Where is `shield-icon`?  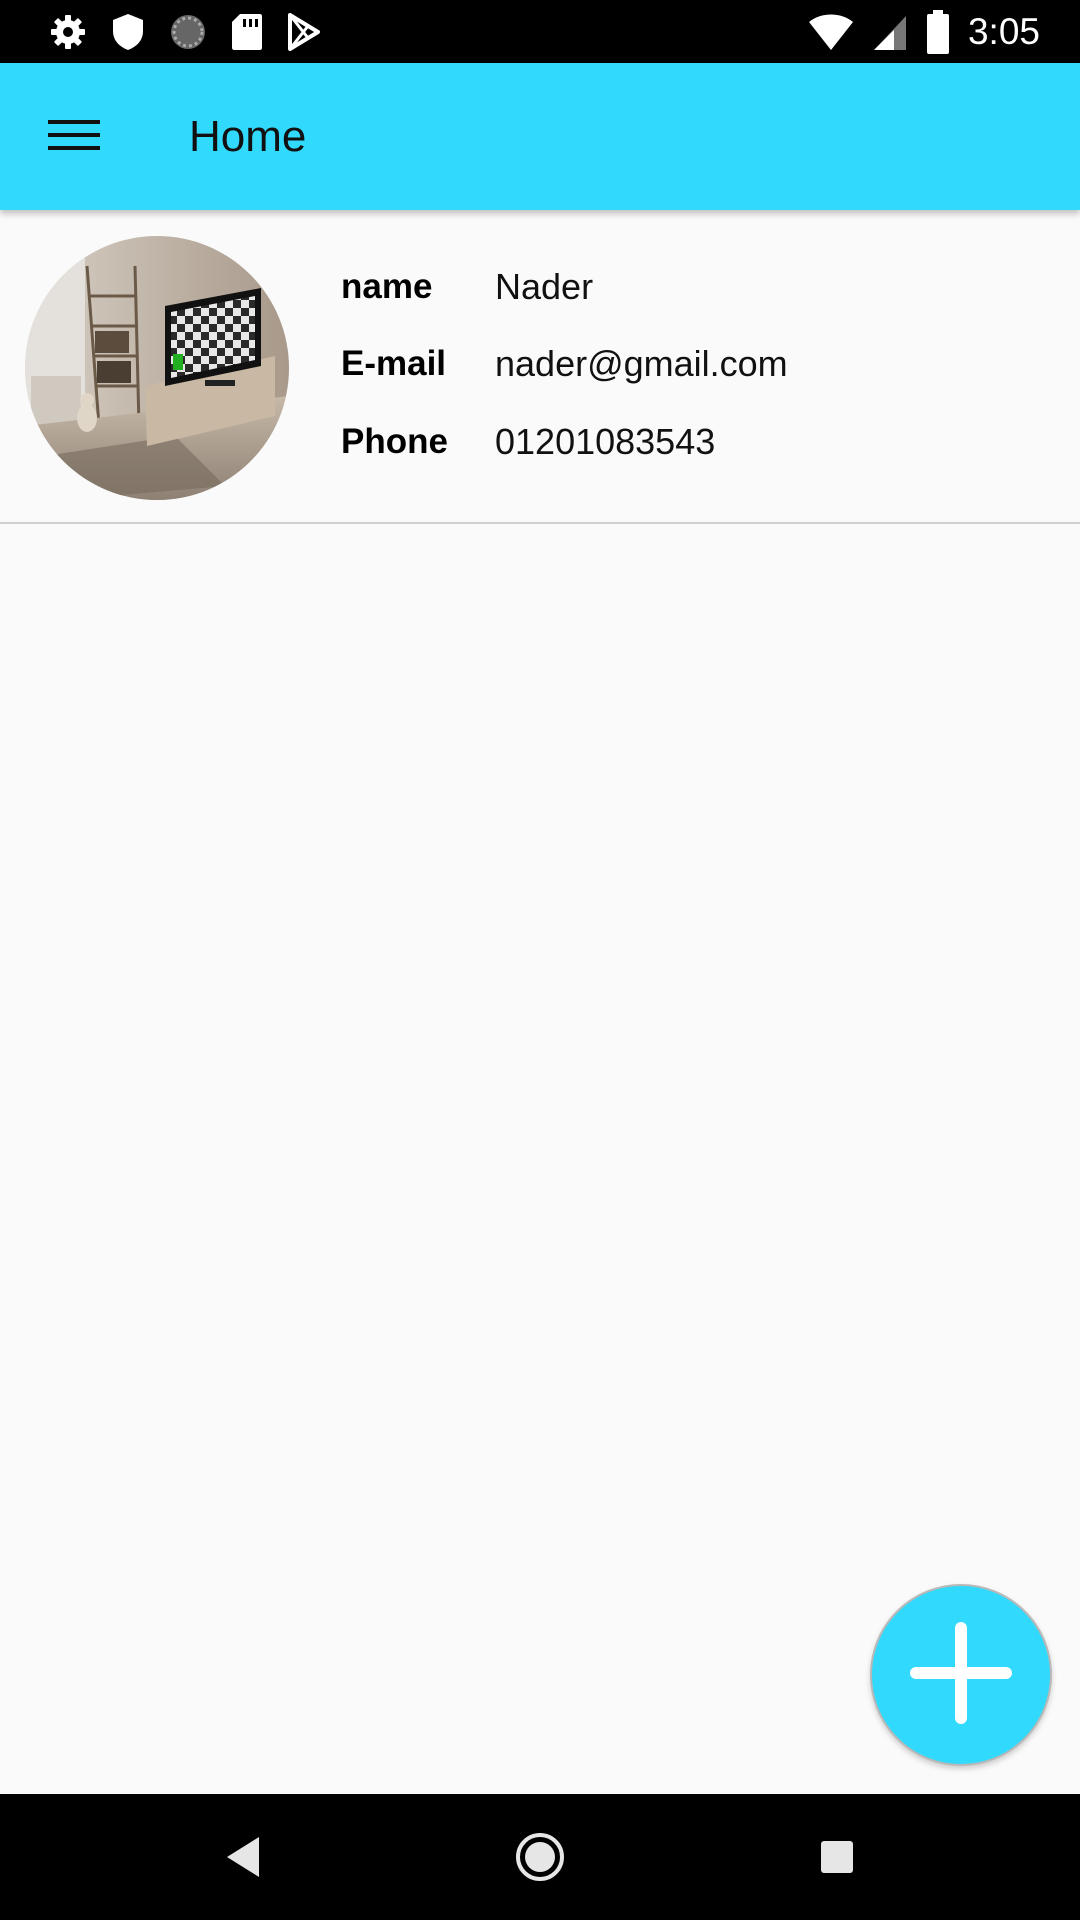 shield-icon is located at coordinates (128, 32).